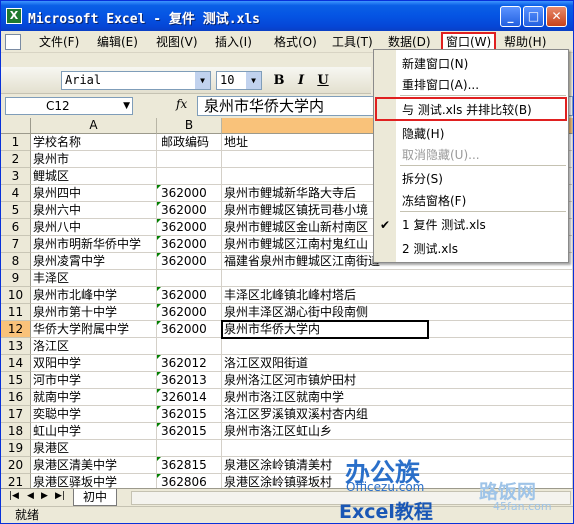  What do you see at coordinates (13, 42) in the screenshot?
I see `workbook-icon` at bounding box center [13, 42].